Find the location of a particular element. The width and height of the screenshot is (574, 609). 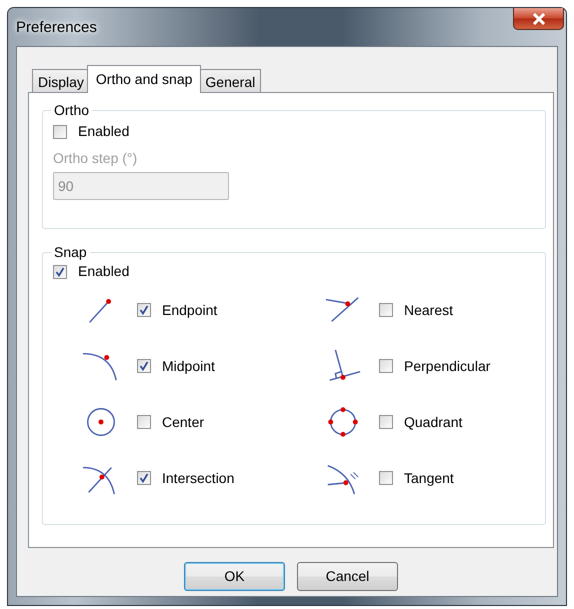

cancel-button: Cancel is located at coordinates (347, 576).